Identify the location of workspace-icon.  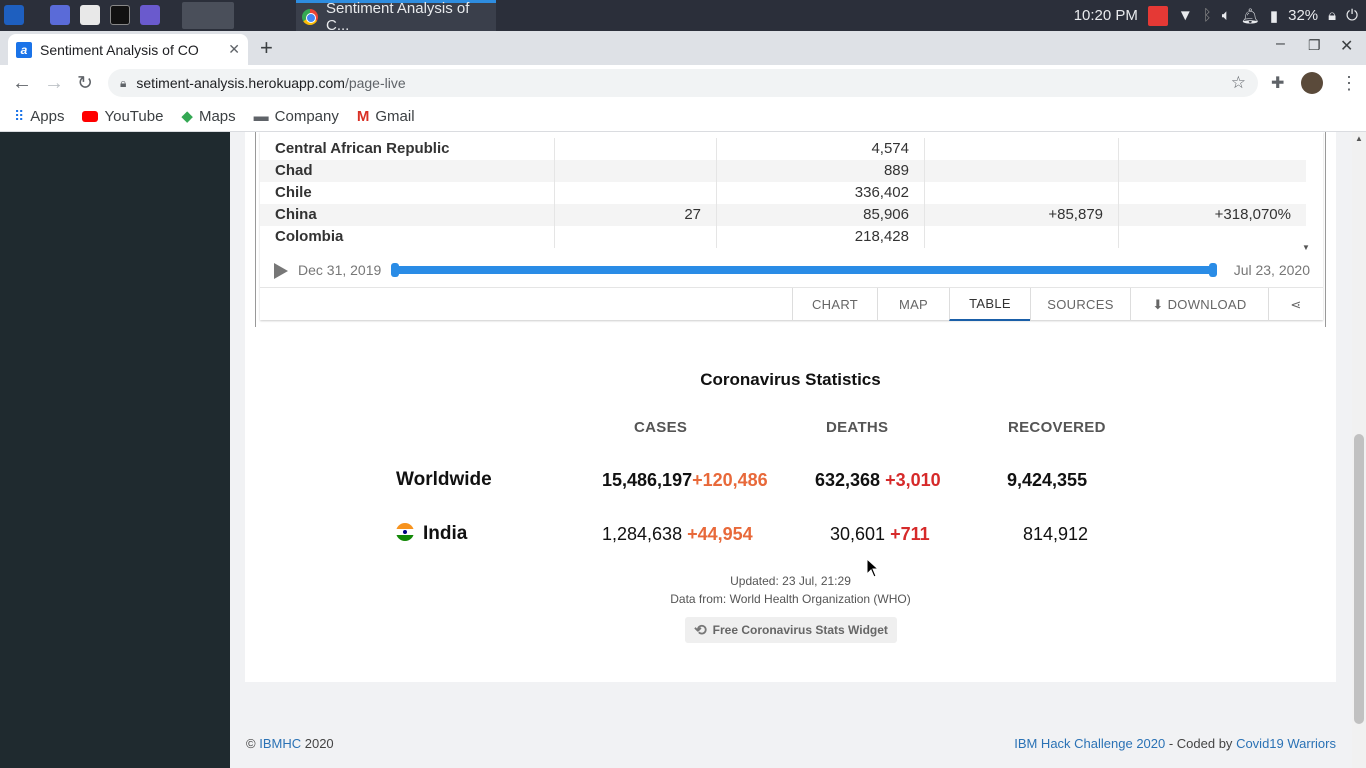
(60, 15).